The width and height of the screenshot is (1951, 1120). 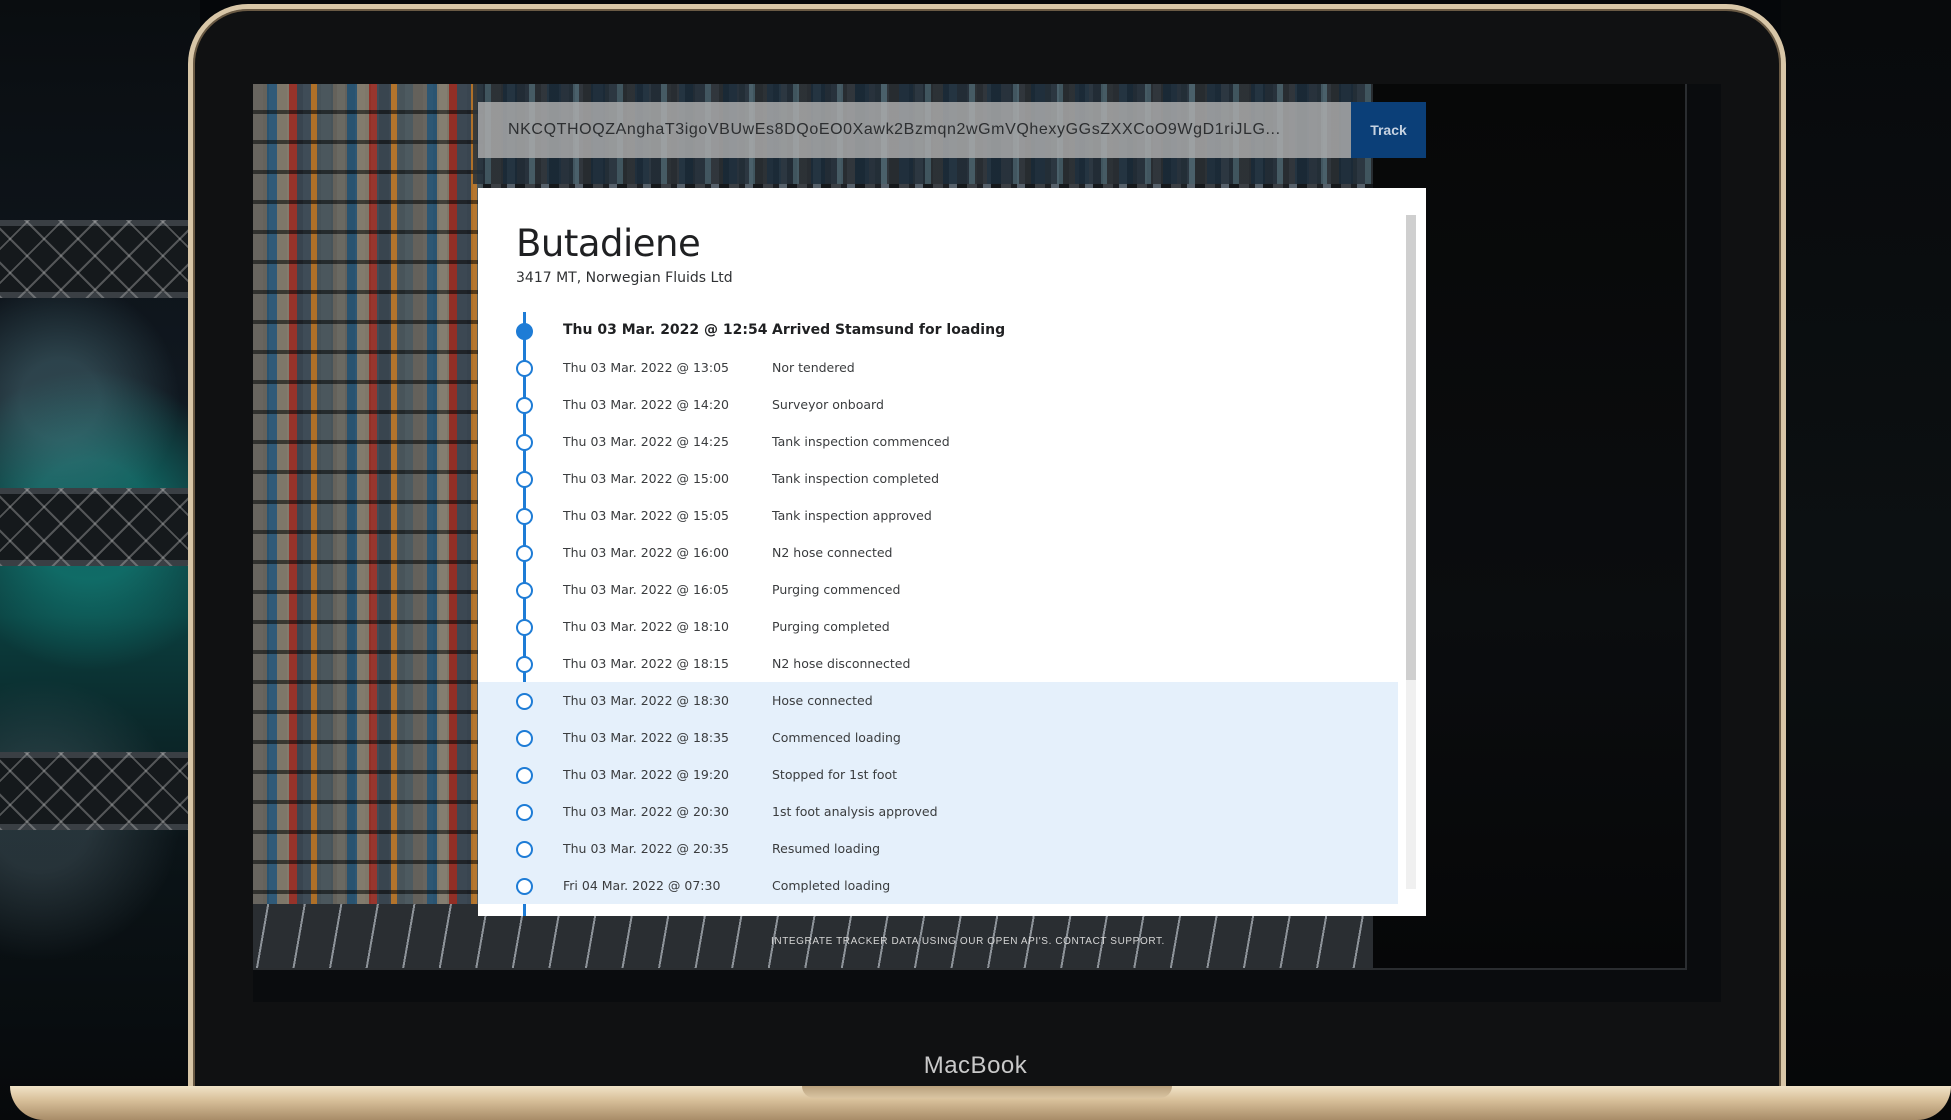 I want to click on event-description: Tank inspection approved, so click(x=852, y=515).